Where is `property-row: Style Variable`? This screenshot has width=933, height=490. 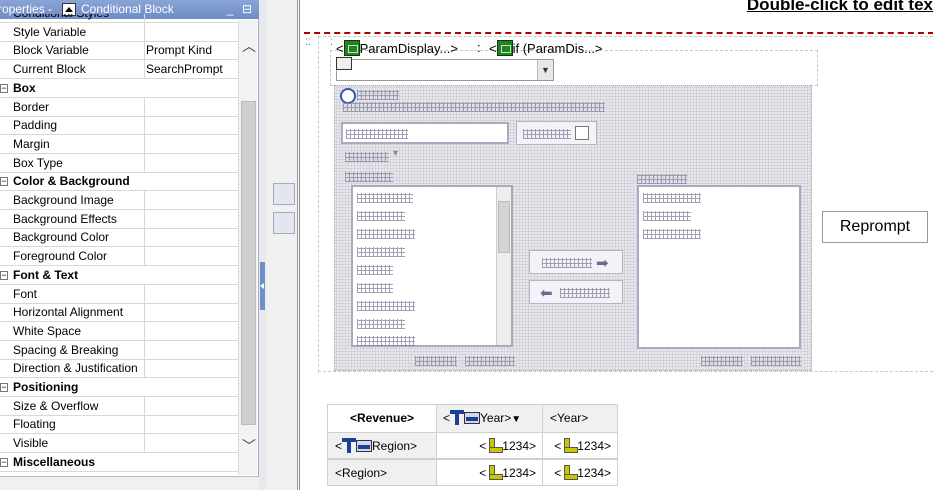 property-row: Style Variable is located at coordinates (119, 32).